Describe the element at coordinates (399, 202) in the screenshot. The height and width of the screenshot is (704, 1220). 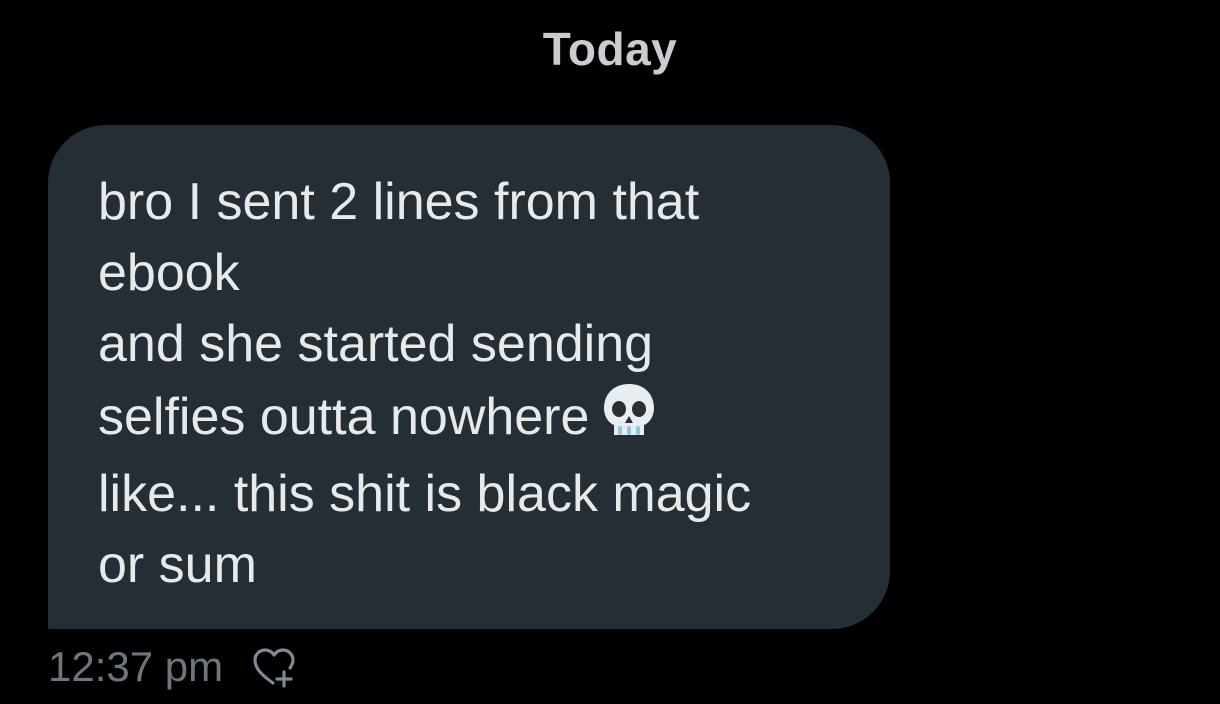
I see `message-line-1: bro I sent 2 lines from that` at that location.